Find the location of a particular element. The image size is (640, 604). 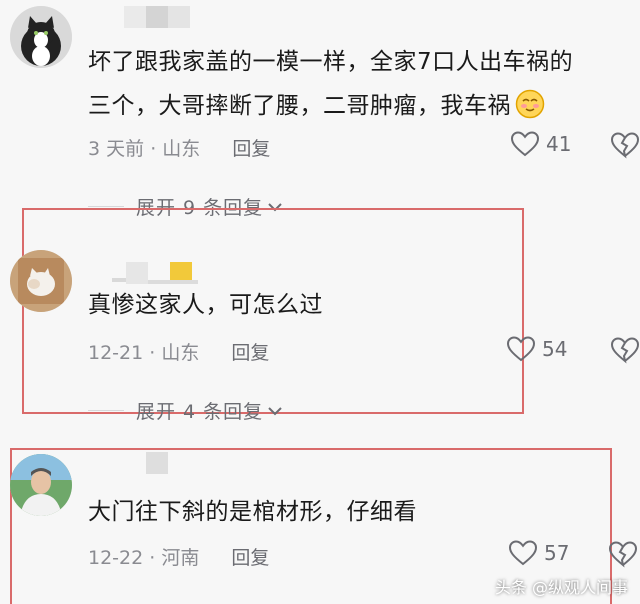

comment-meta: 12-22 · 河南 回复 is located at coordinates (179, 558).